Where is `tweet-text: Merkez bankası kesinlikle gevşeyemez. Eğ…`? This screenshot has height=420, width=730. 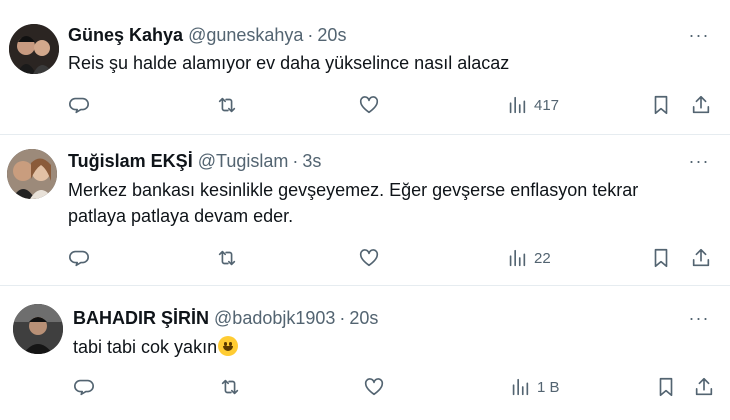 tweet-text: Merkez bankası kesinlikle gevşeyemez. Eğ… is located at coordinates (353, 203).